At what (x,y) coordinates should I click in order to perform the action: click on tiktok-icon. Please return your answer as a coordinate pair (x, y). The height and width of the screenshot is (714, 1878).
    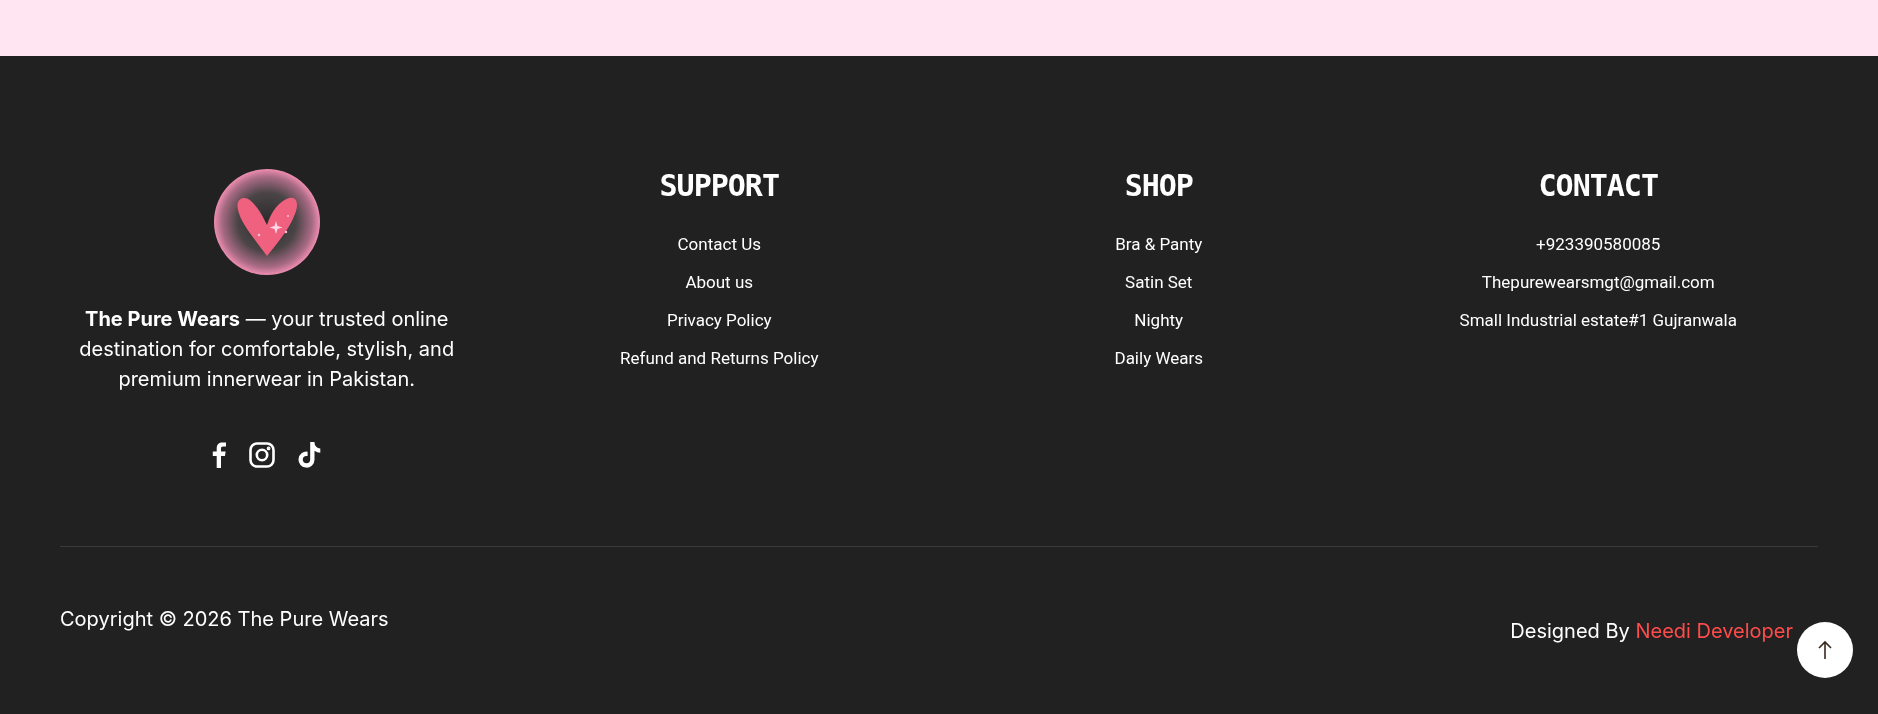
    Looking at the image, I should click on (310, 455).